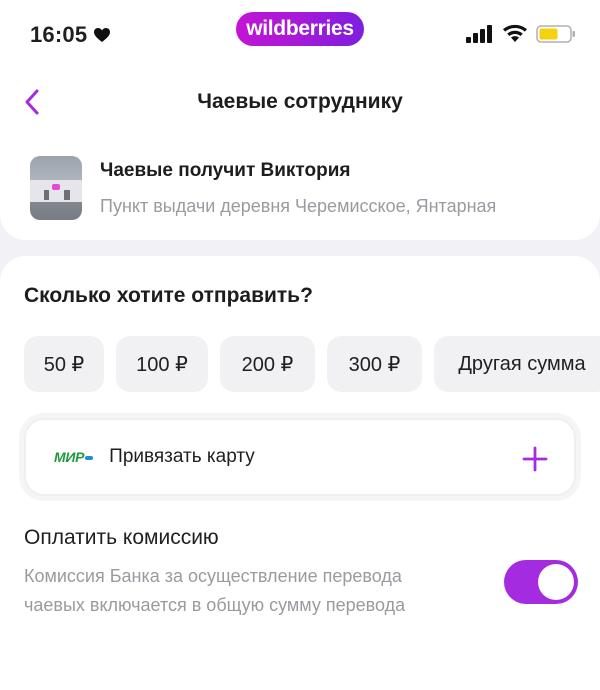 The image size is (600, 690). What do you see at coordinates (300, 457) in the screenshot?
I see `link-card-button: МИР Привязать карту` at bounding box center [300, 457].